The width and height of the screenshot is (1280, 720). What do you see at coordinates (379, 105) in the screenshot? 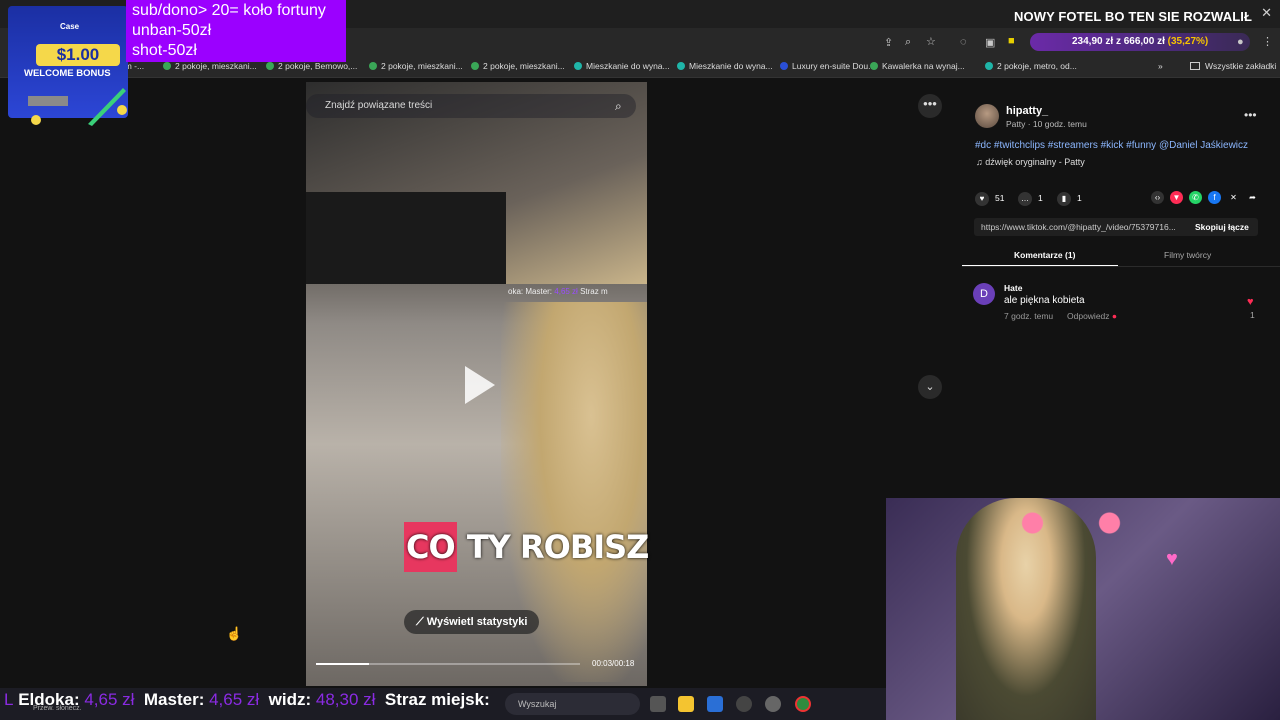
I see `related-search-placeholder: Znajdź powiązane treści` at bounding box center [379, 105].